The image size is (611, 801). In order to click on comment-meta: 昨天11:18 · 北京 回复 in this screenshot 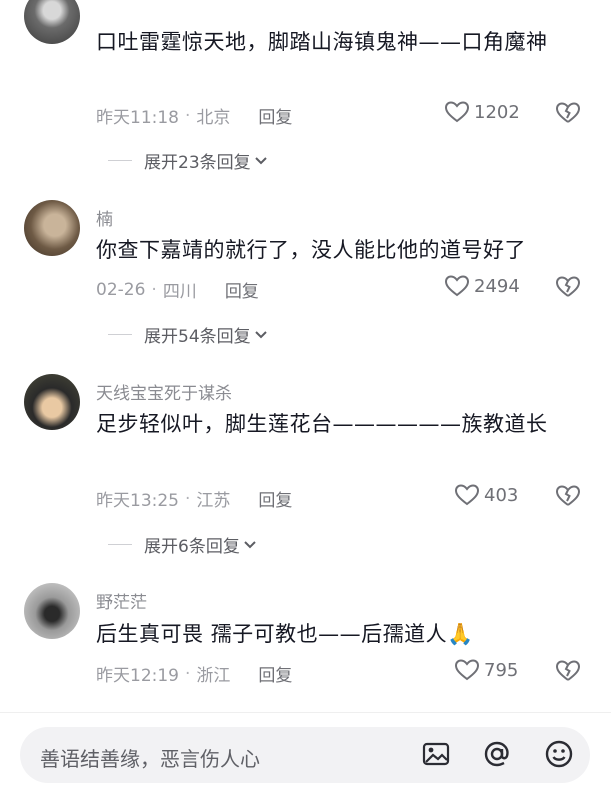, I will do `click(194, 116)`.